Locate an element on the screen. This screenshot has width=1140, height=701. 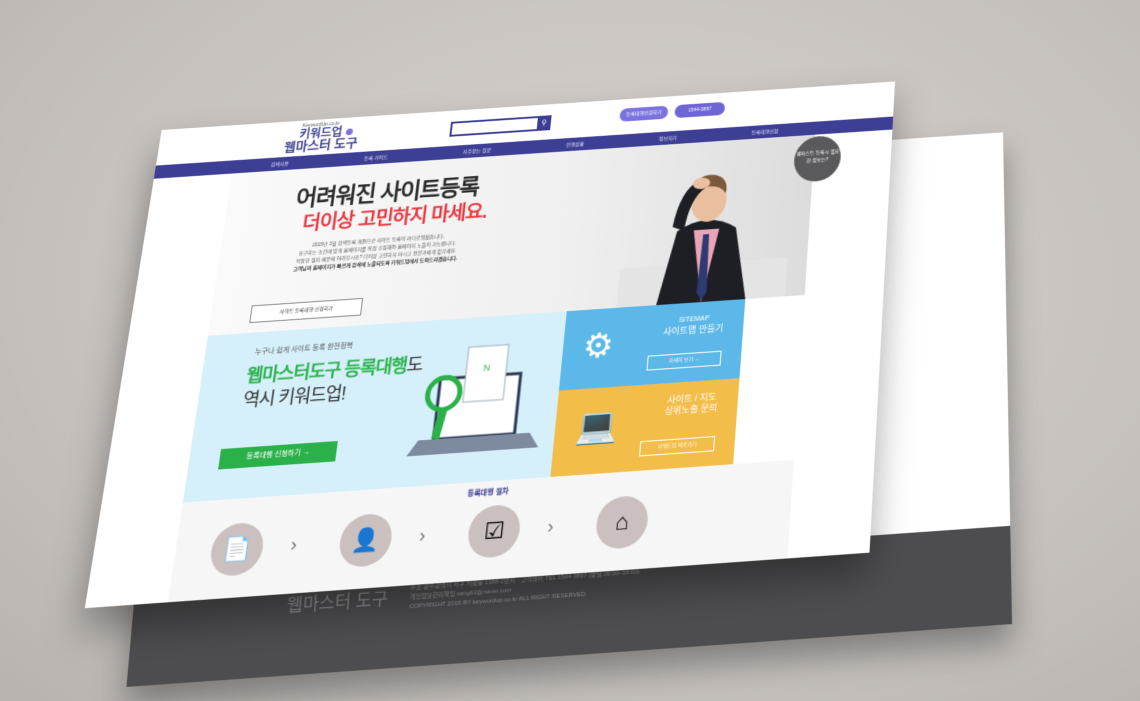
document-step-icon: 📄 is located at coordinates (237, 549).